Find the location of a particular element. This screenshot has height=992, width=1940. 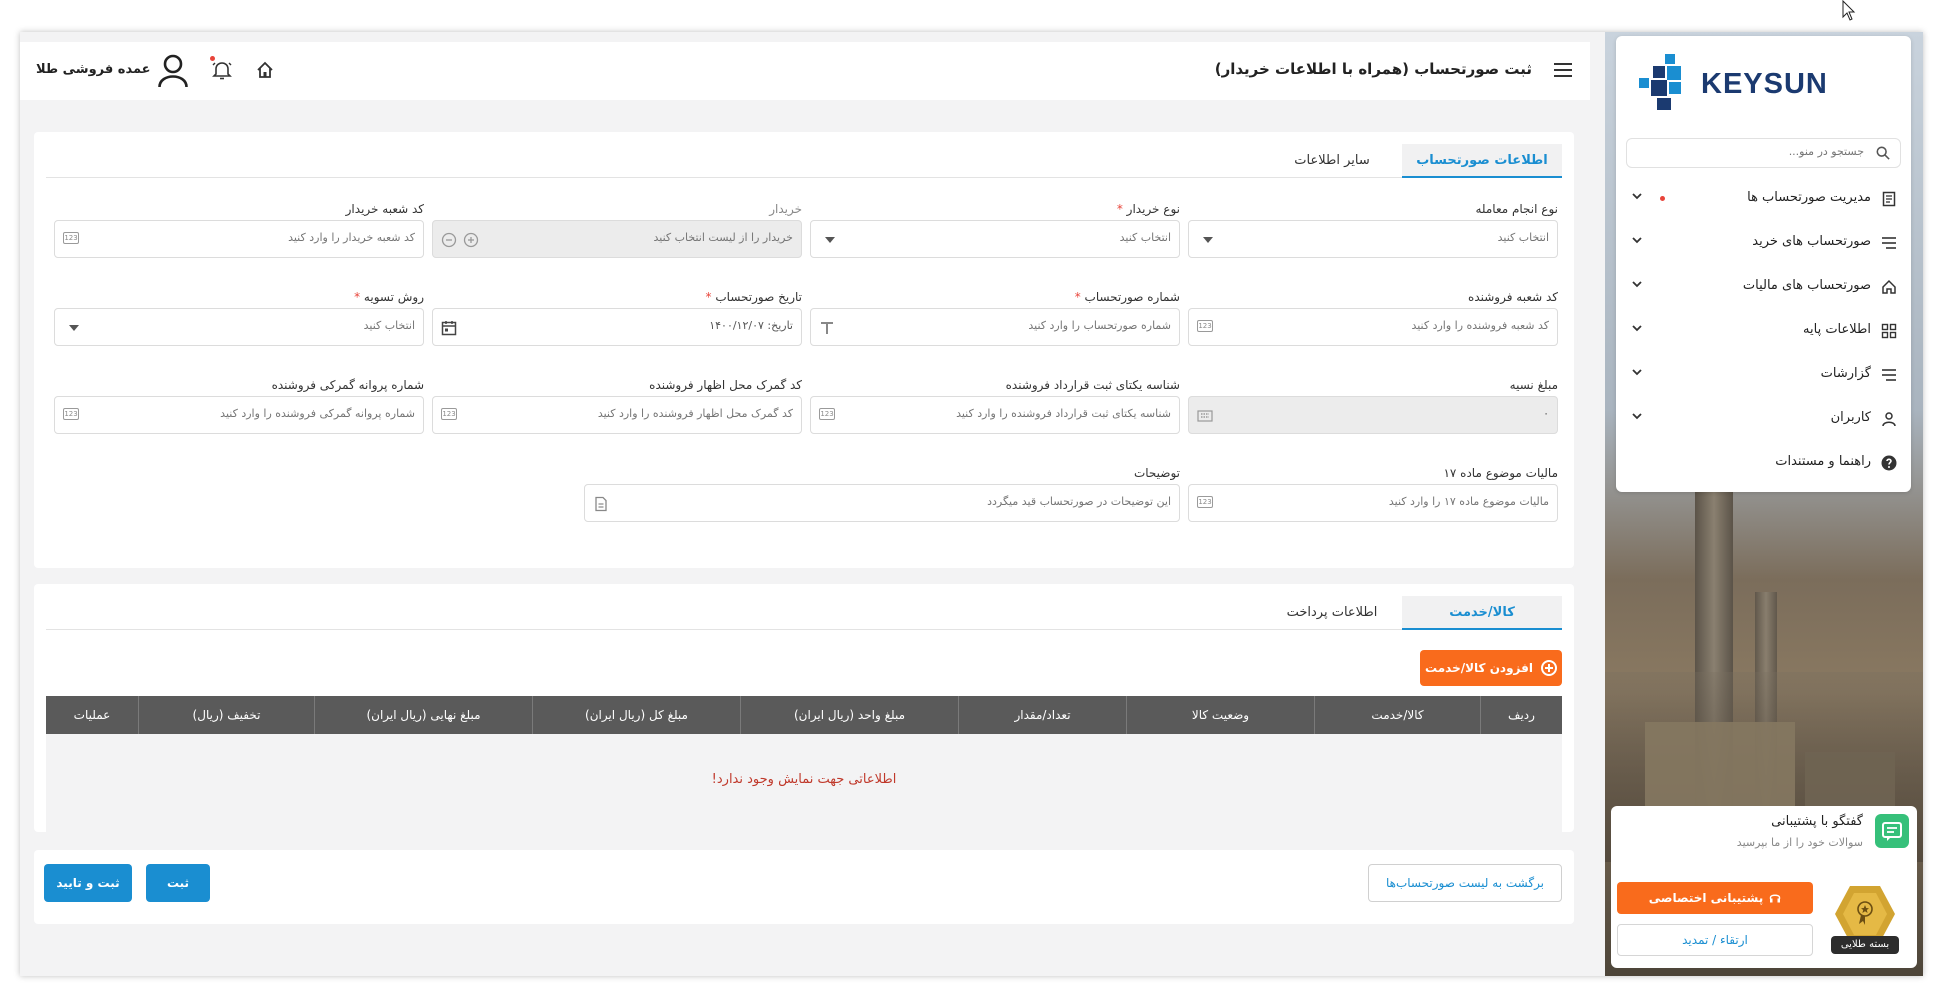

menu-search-input is located at coordinates (1764, 151).